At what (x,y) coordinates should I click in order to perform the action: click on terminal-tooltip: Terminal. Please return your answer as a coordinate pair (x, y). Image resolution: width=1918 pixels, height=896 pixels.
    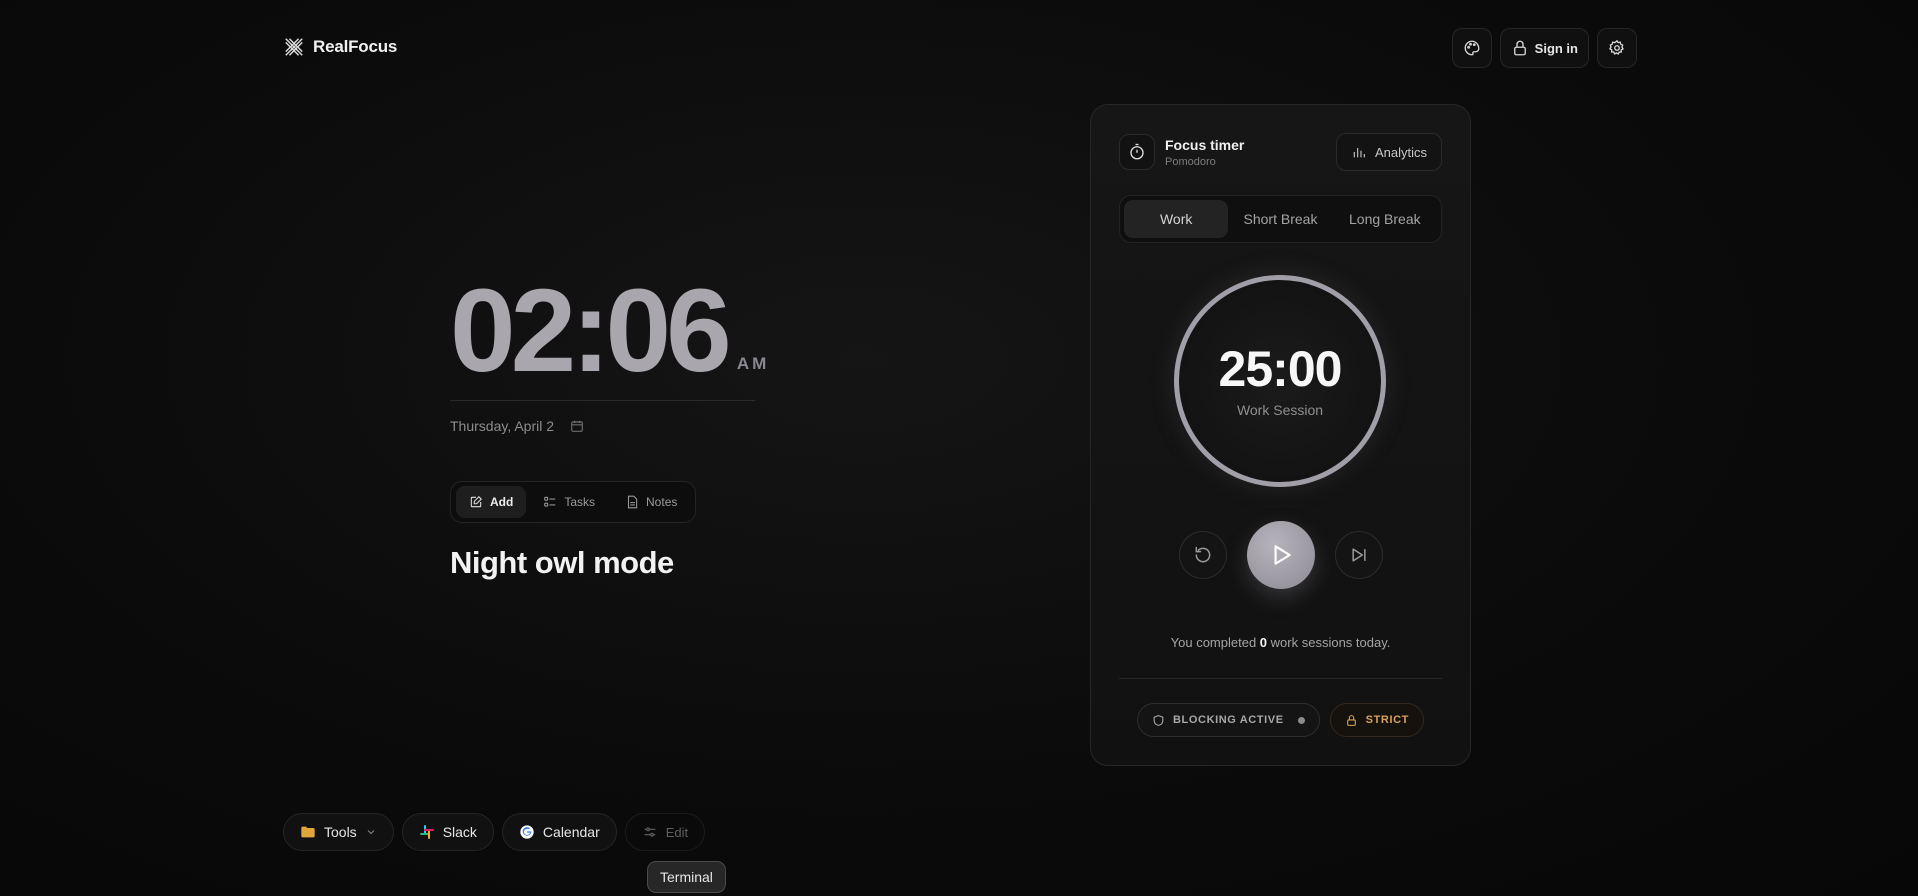
    Looking at the image, I should click on (686, 877).